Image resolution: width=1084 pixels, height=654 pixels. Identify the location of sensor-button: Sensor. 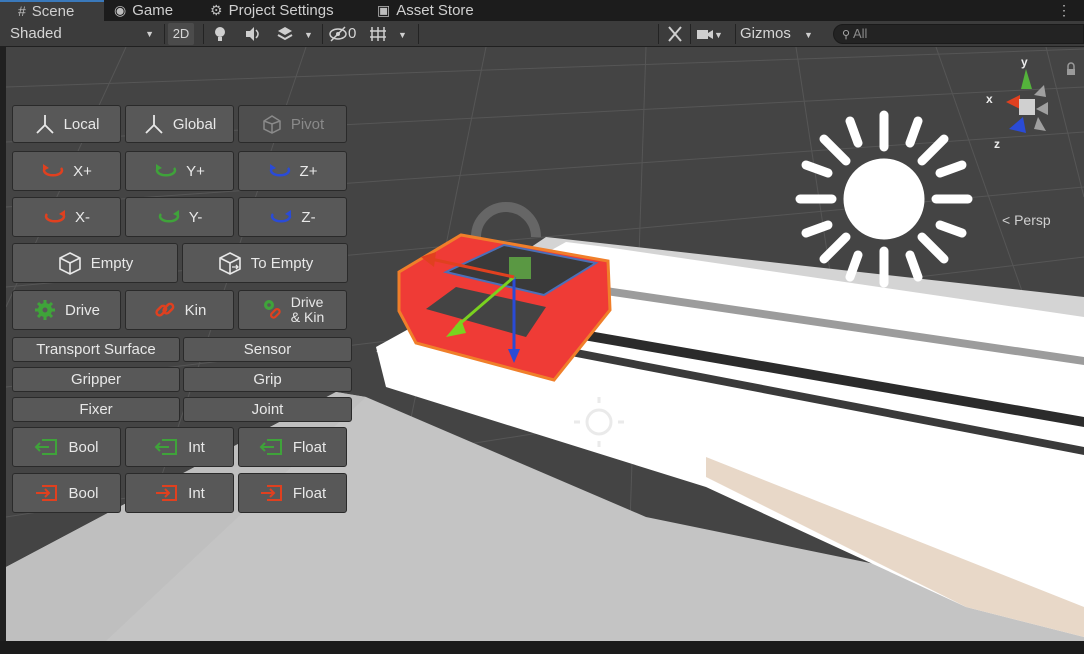
(267, 349).